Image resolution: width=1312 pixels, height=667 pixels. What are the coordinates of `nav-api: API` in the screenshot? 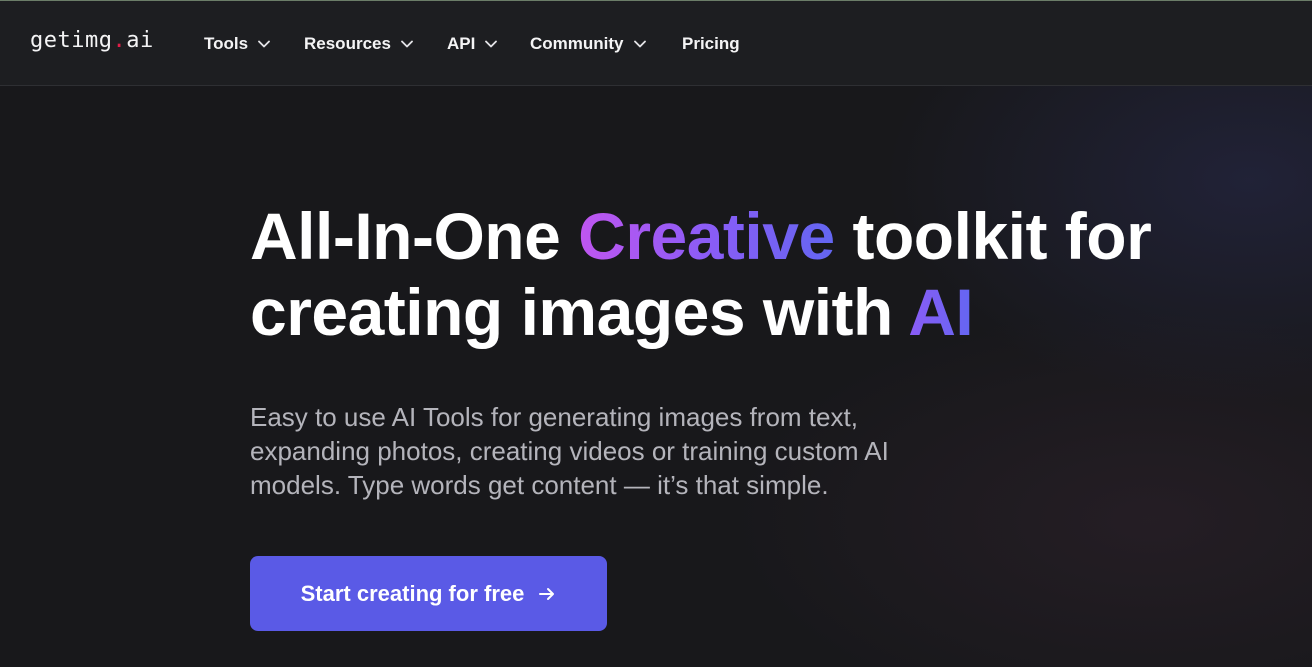 It's located at (472, 44).